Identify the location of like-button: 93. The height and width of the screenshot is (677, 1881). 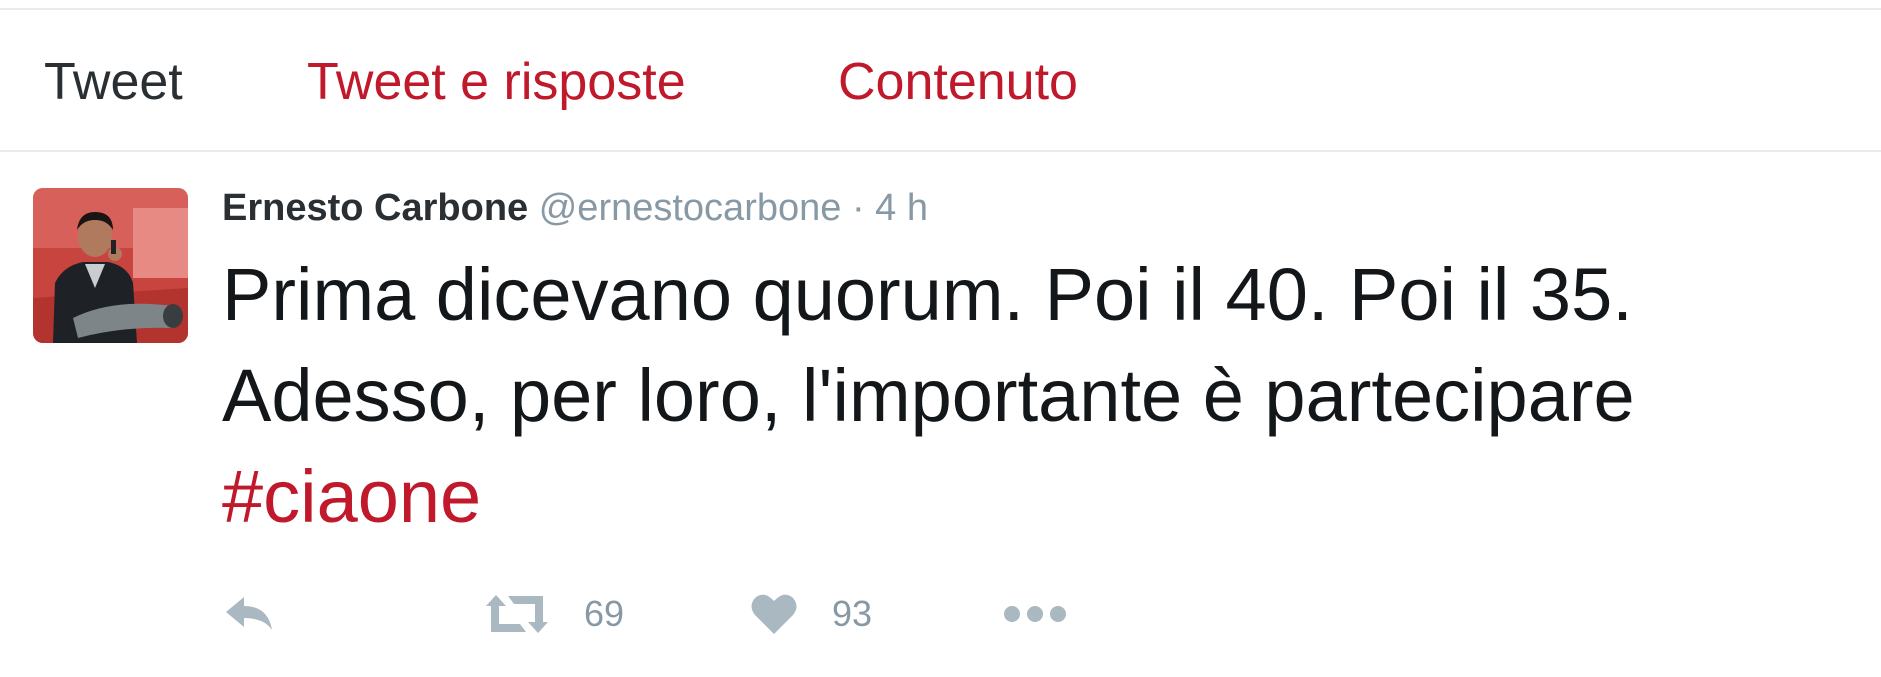
(811, 614).